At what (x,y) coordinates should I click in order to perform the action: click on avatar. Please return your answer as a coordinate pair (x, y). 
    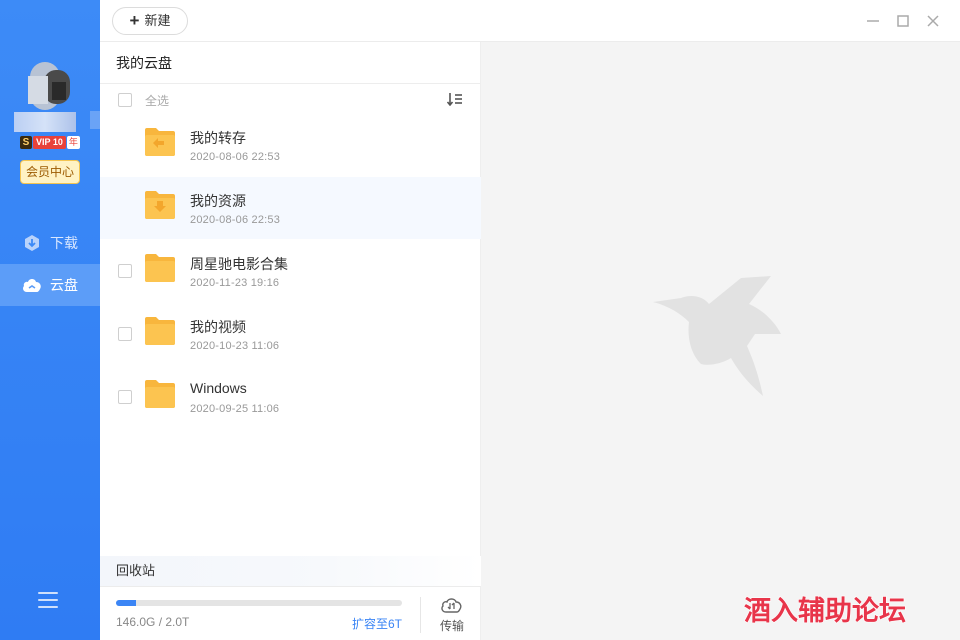
    Looking at the image, I should click on (45, 86).